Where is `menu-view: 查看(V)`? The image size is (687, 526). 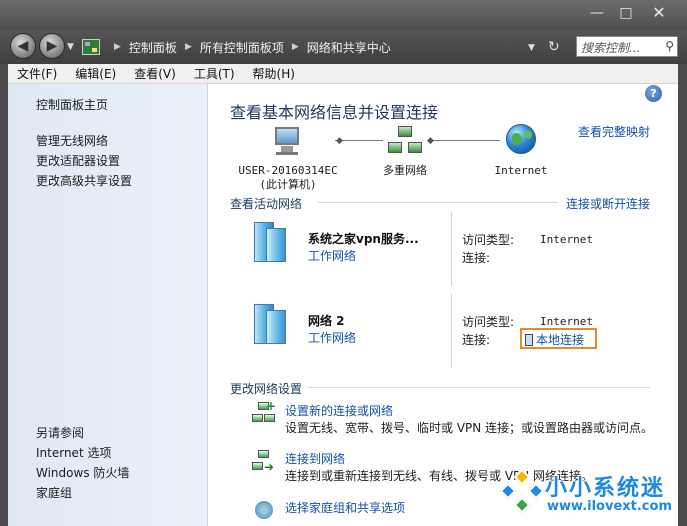
menu-view: 查看(V) is located at coordinates (155, 73).